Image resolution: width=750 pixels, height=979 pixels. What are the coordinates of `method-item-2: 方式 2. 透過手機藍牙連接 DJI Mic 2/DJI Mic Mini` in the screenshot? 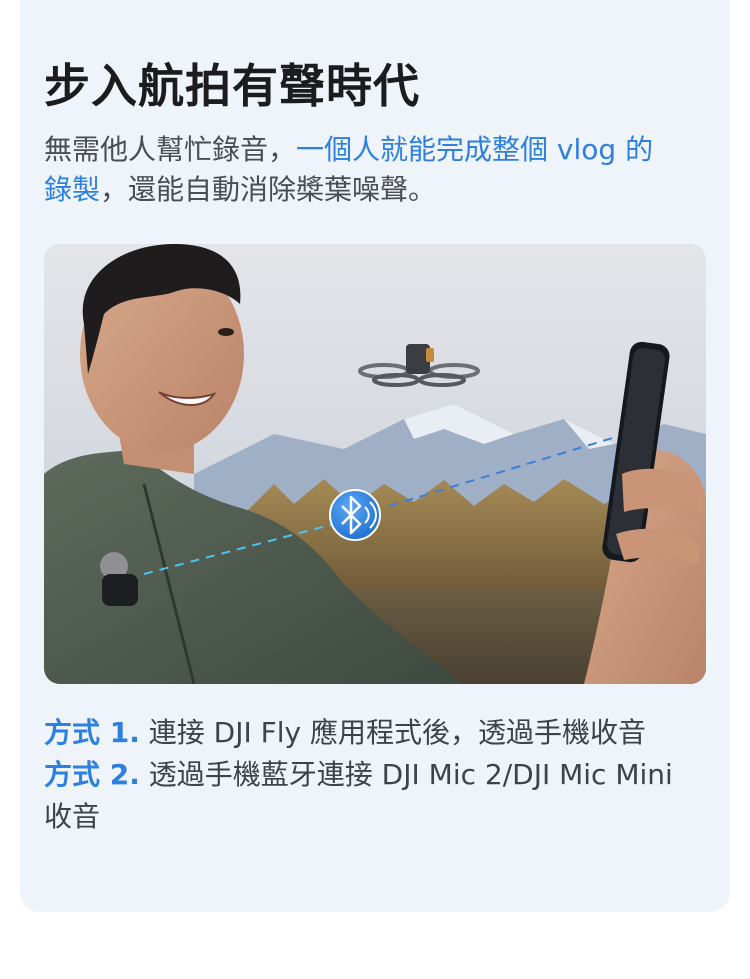 It's located at (377, 775).